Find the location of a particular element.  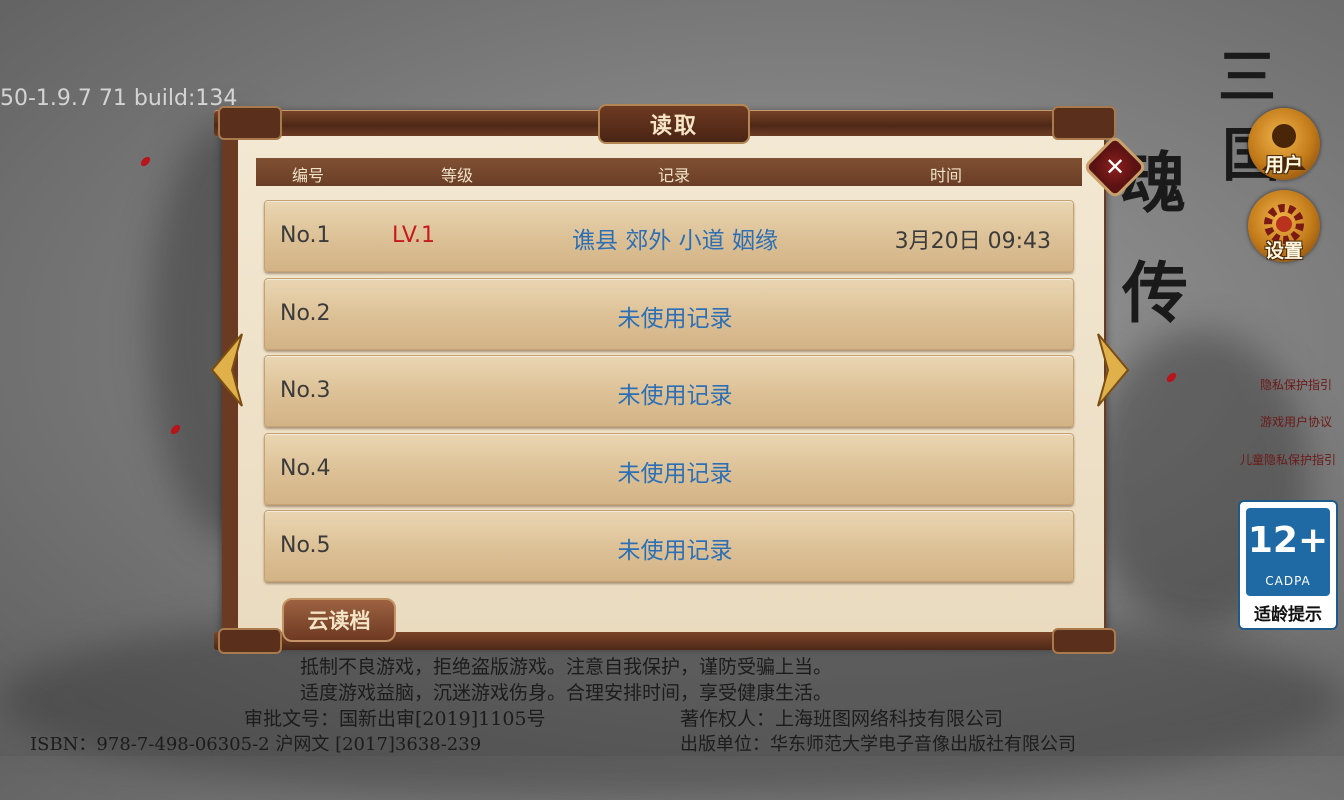

close-icon: ✕ is located at coordinates (1115, 167).